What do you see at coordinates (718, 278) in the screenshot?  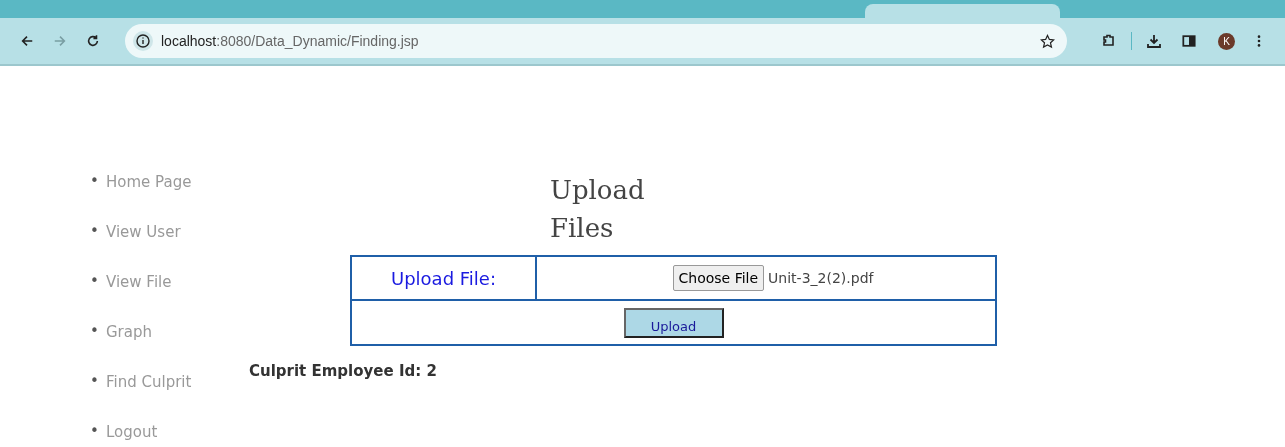 I see `choose-file-button: Choose File` at bounding box center [718, 278].